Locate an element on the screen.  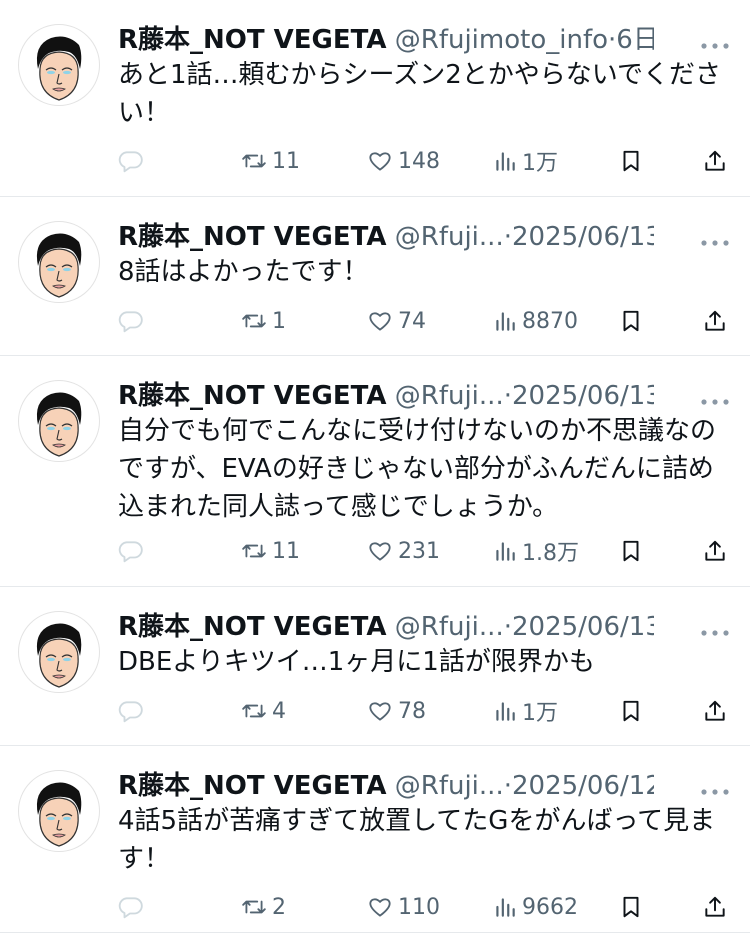
user-handle: @Rfujimoto_info is located at coordinates (501, 40).